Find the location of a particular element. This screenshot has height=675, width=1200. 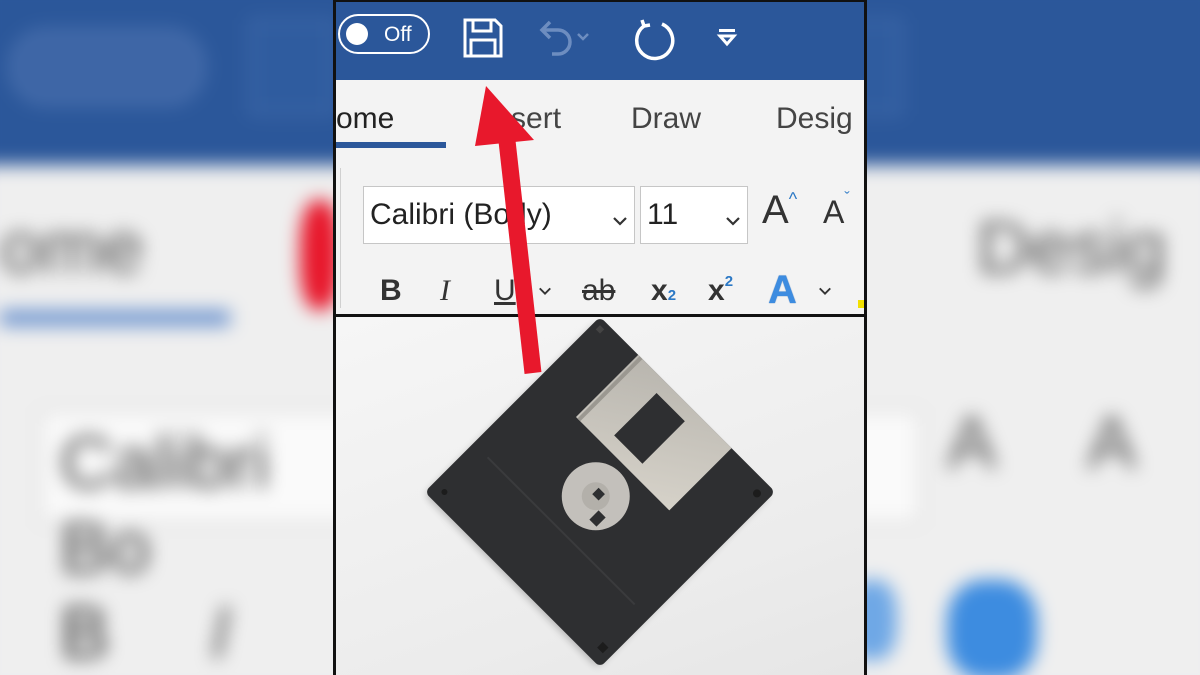

backdrop-font-text: Calibri Bo is located at coordinates (165, 505).